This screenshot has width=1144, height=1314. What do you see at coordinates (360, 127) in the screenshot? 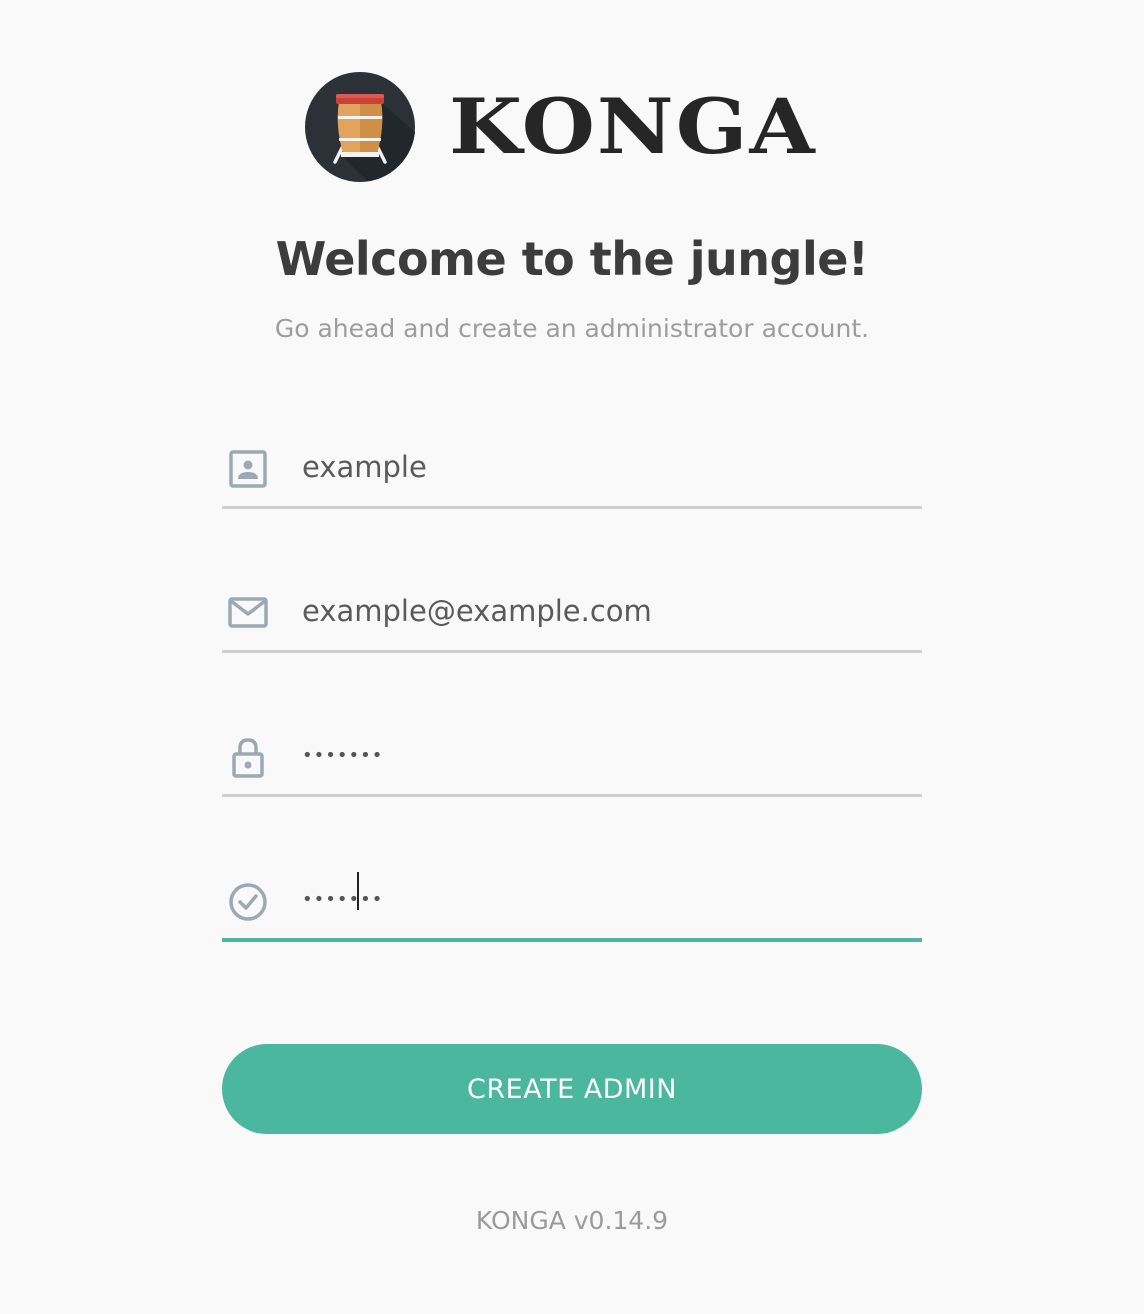
I see `conga-drum-icon` at bounding box center [360, 127].